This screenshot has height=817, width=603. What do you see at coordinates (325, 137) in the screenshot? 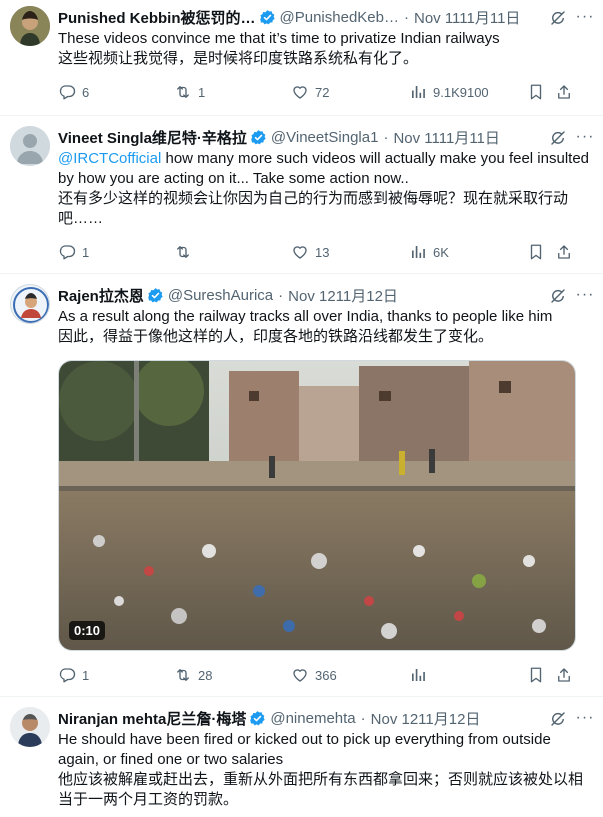
I see `author-handle: @VineetSingla1` at bounding box center [325, 137].